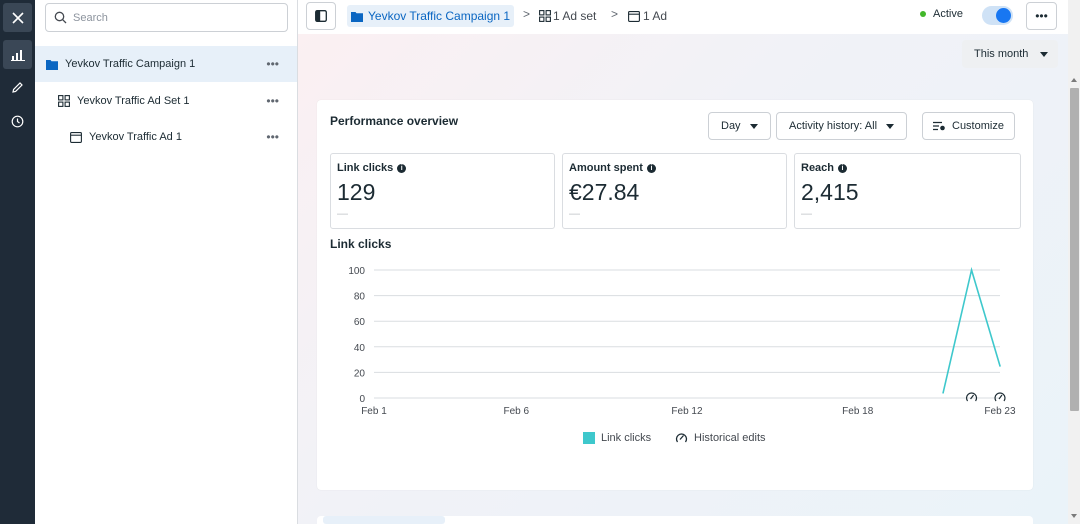 This screenshot has width=1080, height=524. What do you see at coordinates (516, 411) in the screenshot?
I see `x-tick-label: Feb 6` at bounding box center [516, 411].